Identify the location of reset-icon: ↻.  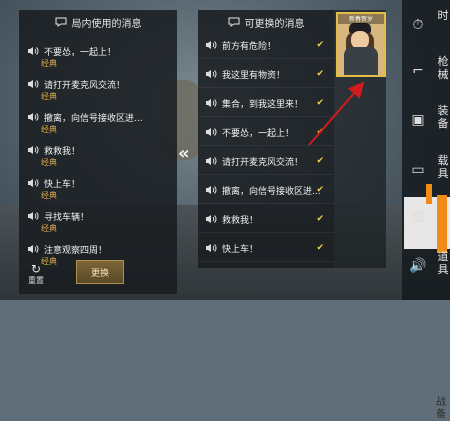
(36, 269).